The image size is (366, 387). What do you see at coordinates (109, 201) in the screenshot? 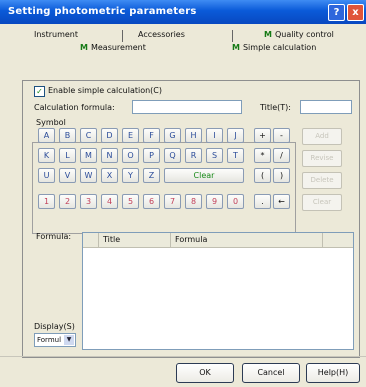
I see `key-4: 4` at bounding box center [109, 201].